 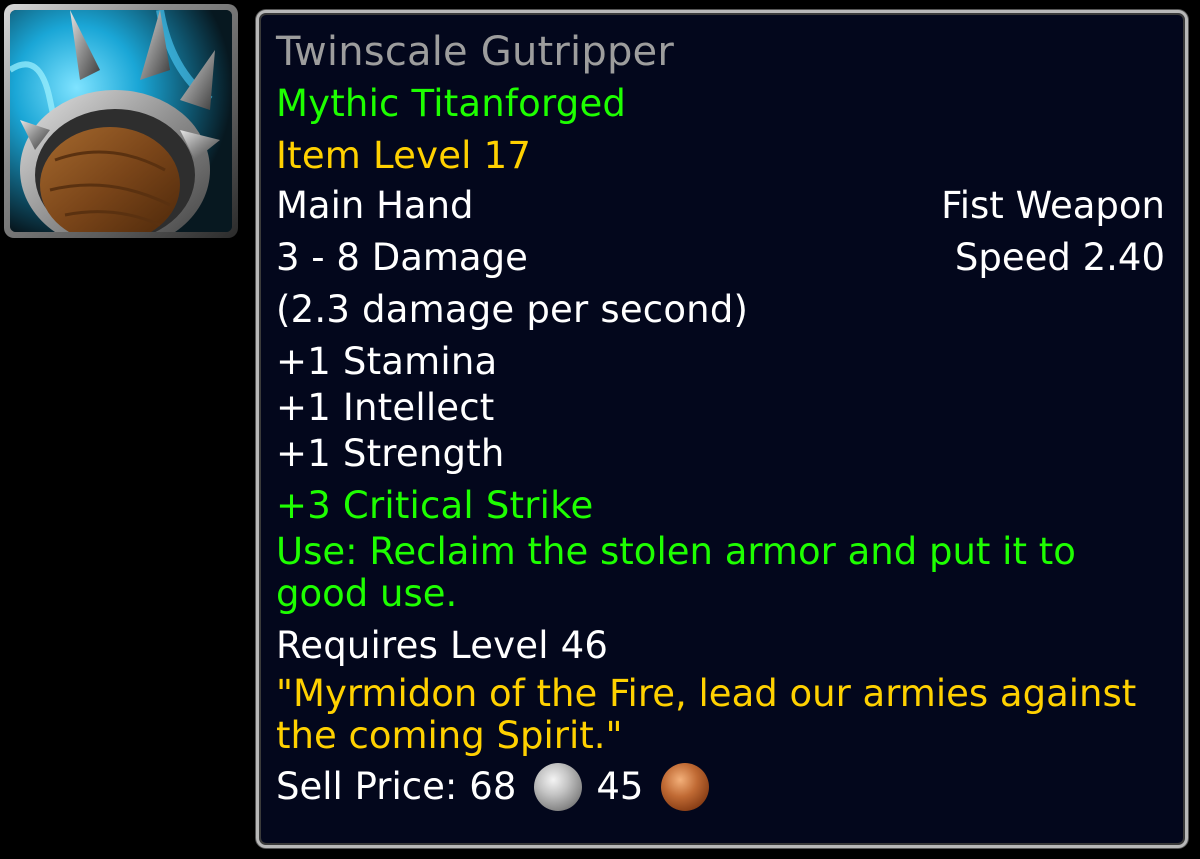 What do you see at coordinates (475, 52) in the screenshot?
I see `item-name: Twinscale Gutripper` at bounding box center [475, 52].